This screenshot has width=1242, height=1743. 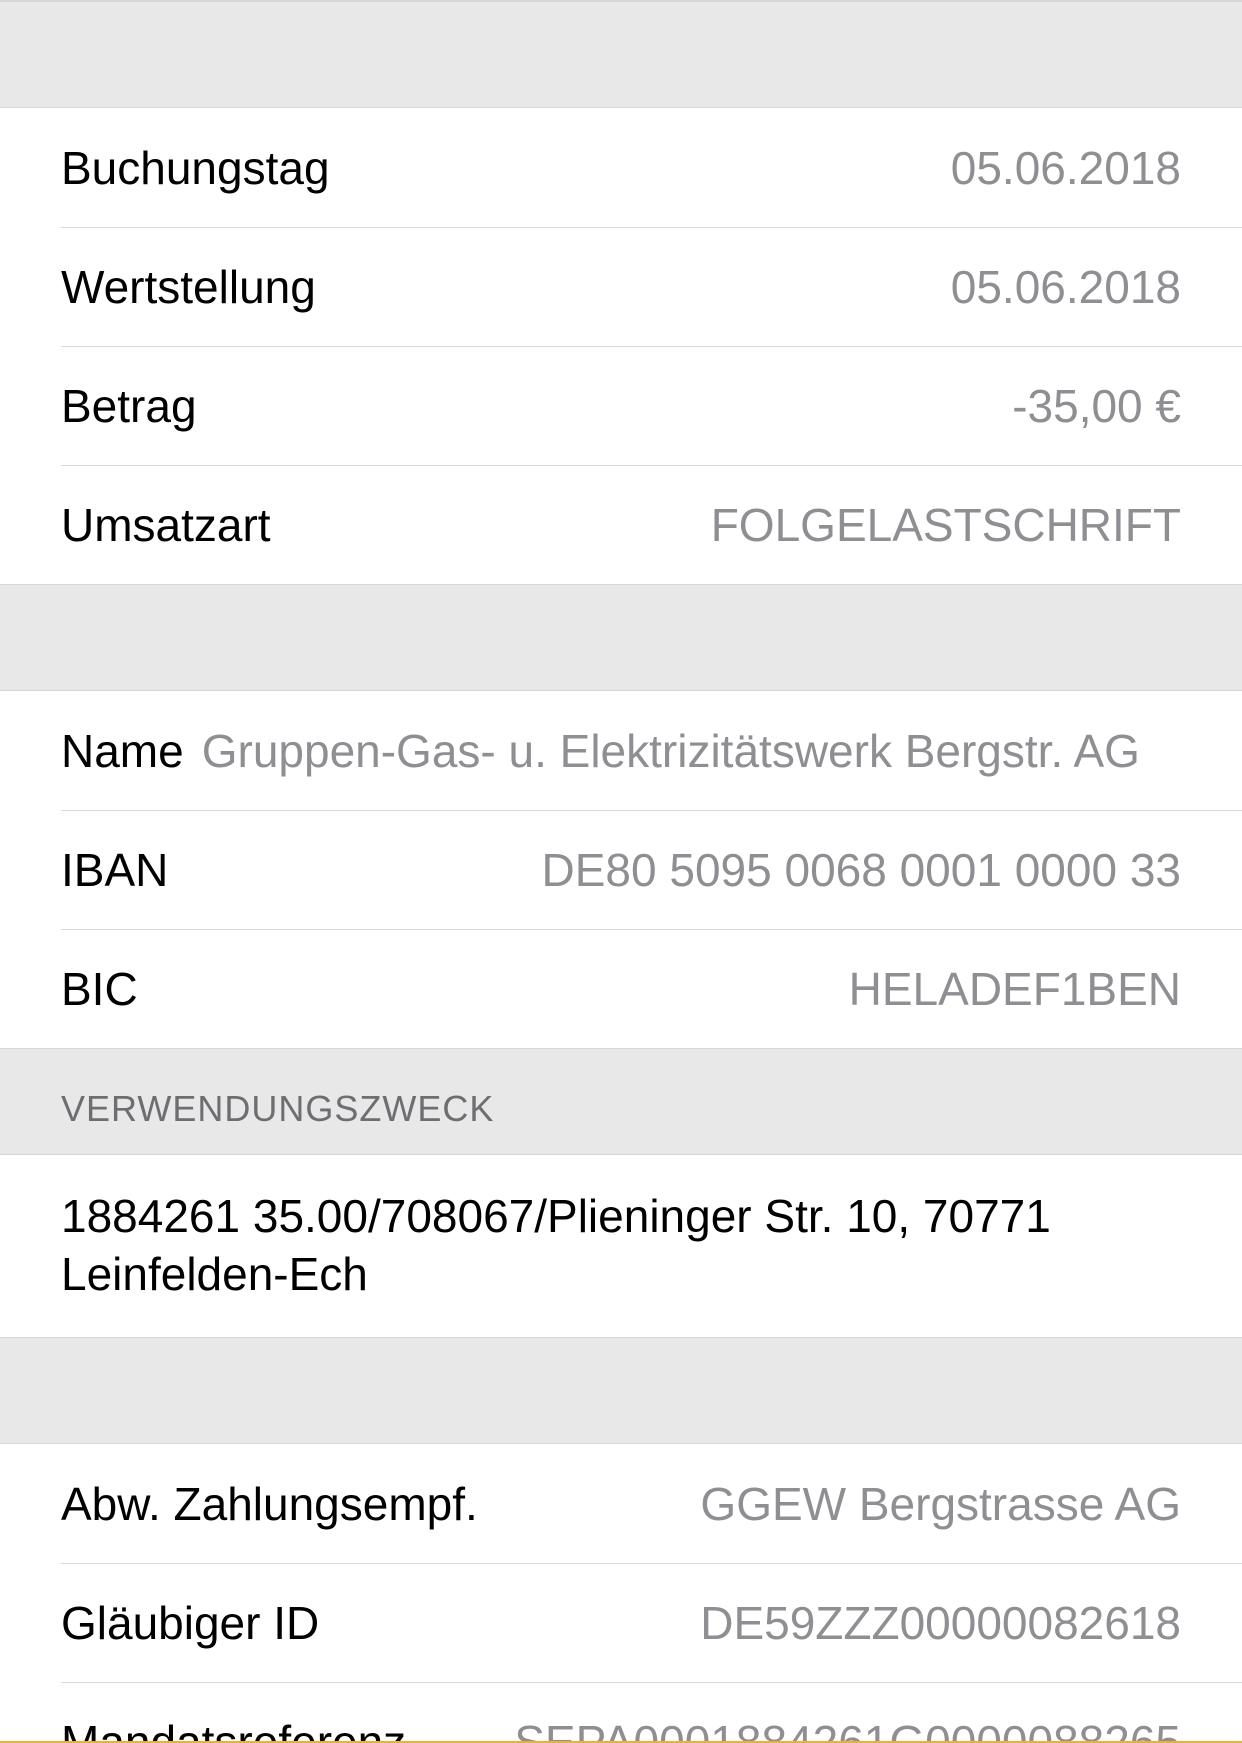 What do you see at coordinates (847, 1729) in the screenshot?
I see `mandate-reference-value: SEPA0001884261G0000088265` at bounding box center [847, 1729].